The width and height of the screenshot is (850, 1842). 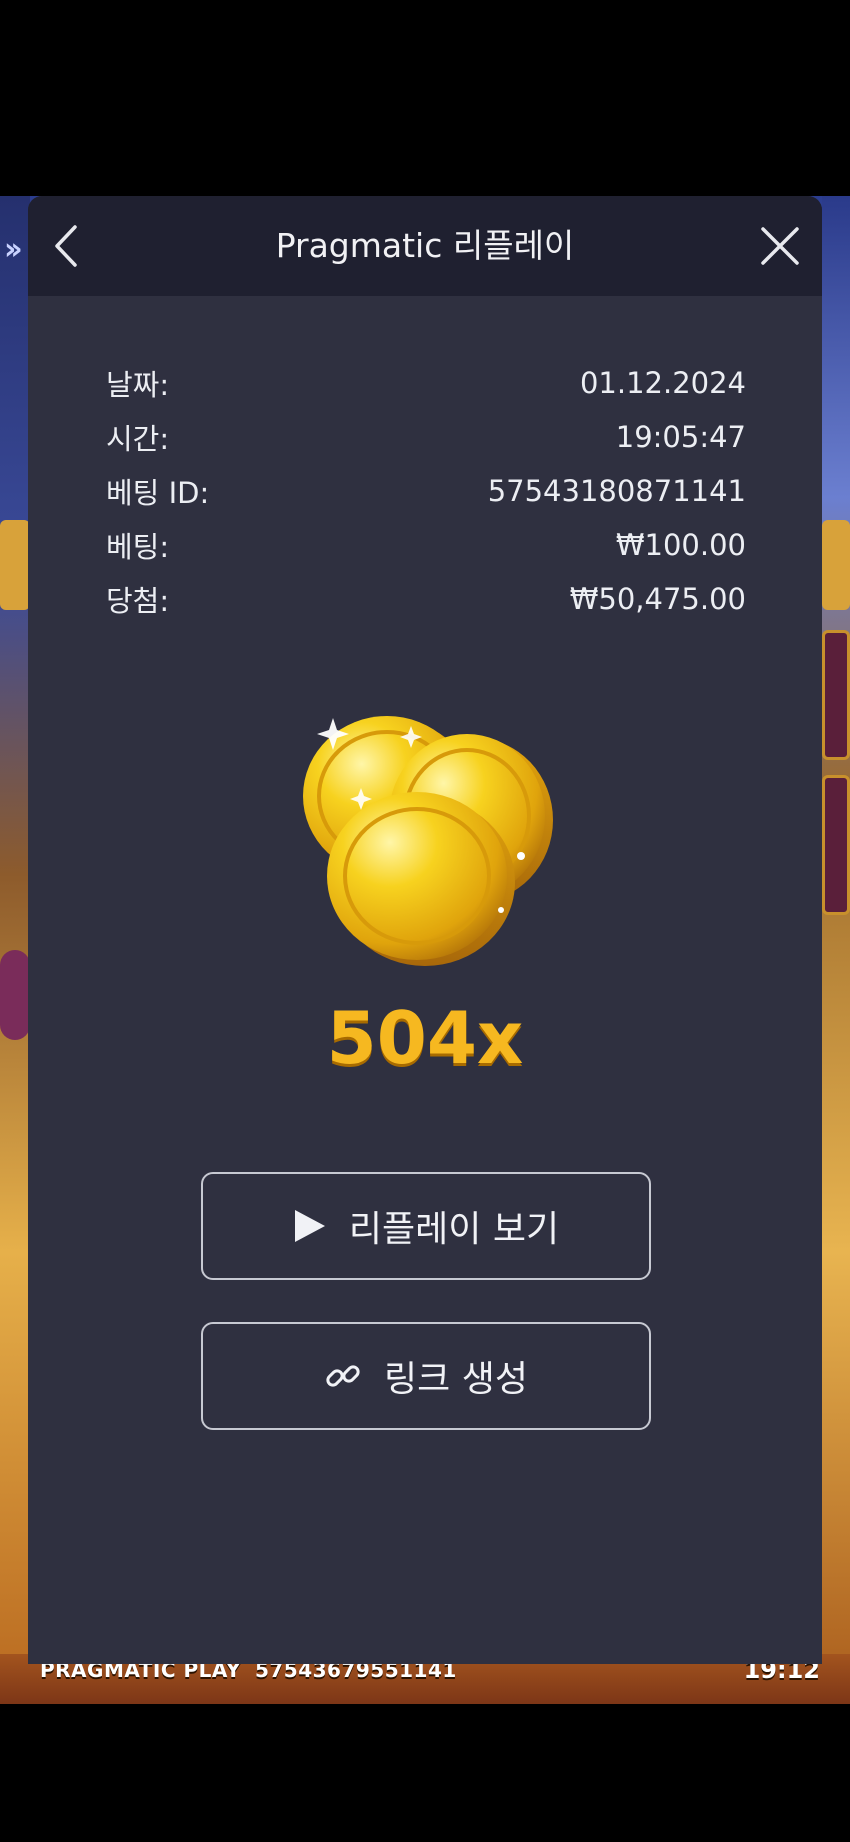 I want to click on detail-value: ₩100.00, so click(x=680, y=545).